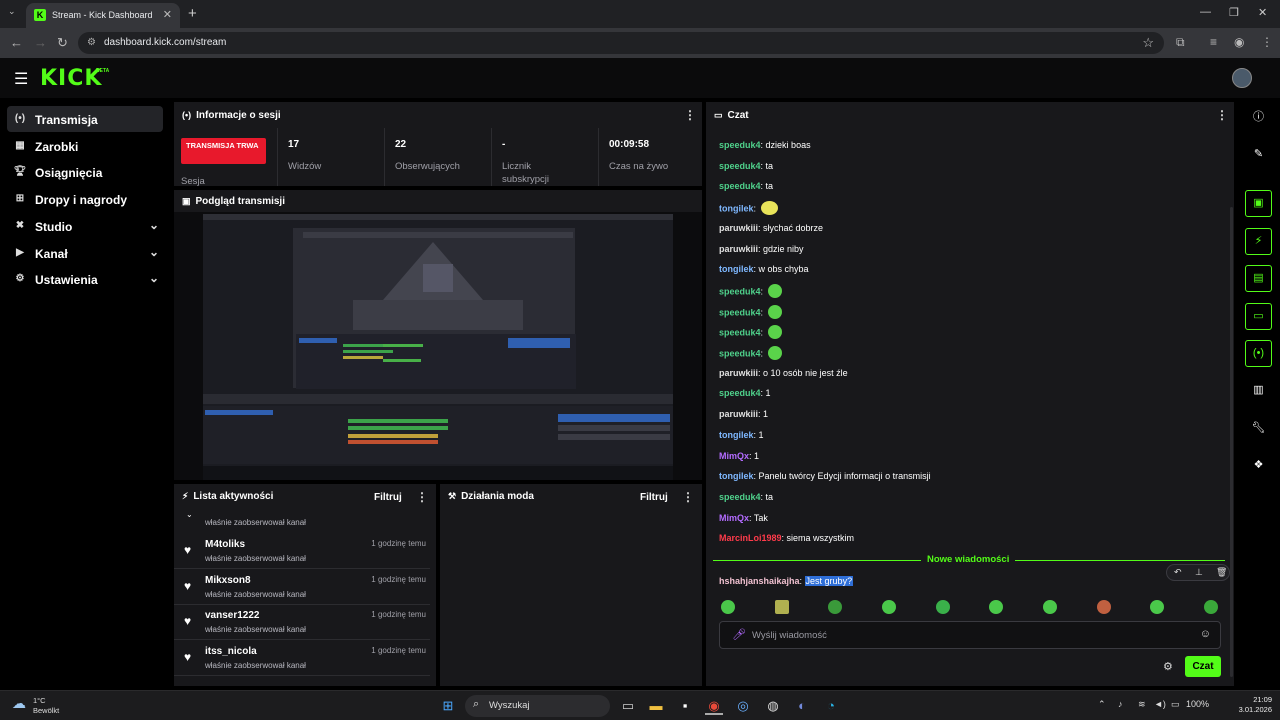  What do you see at coordinates (1258, 117) in the screenshot?
I see `info-icon: ⓘ` at bounding box center [1258, 117].